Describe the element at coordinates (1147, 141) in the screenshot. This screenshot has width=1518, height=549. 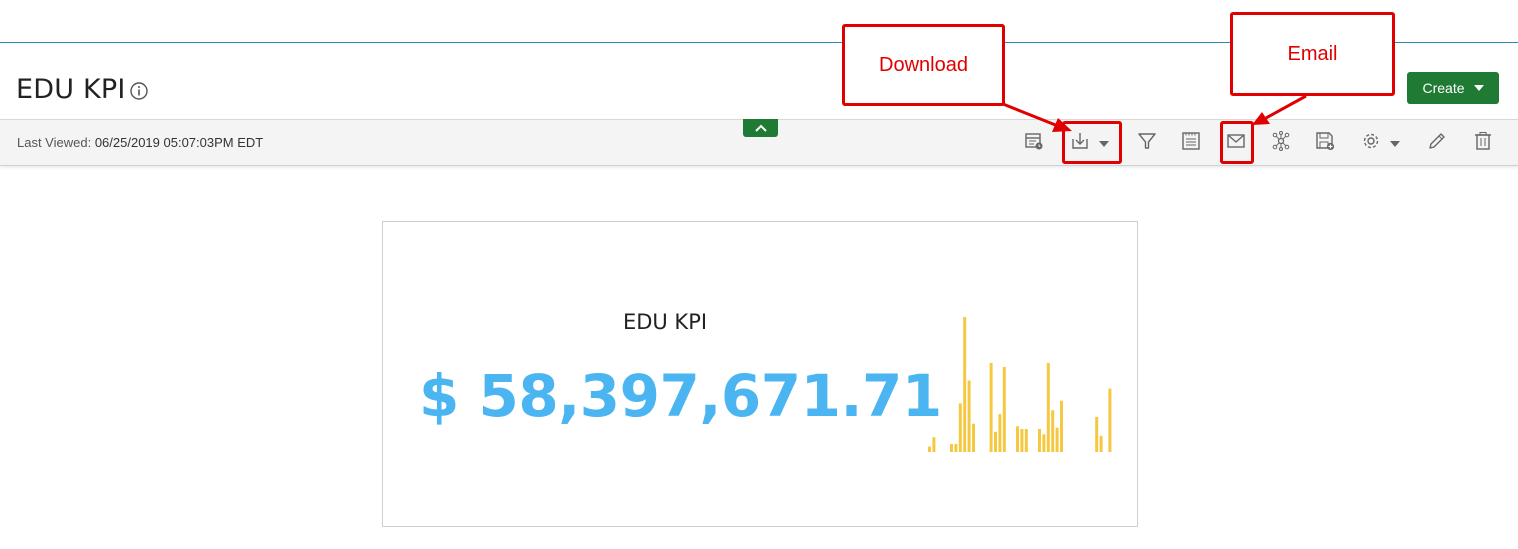
I see `filter-icon` at that location.